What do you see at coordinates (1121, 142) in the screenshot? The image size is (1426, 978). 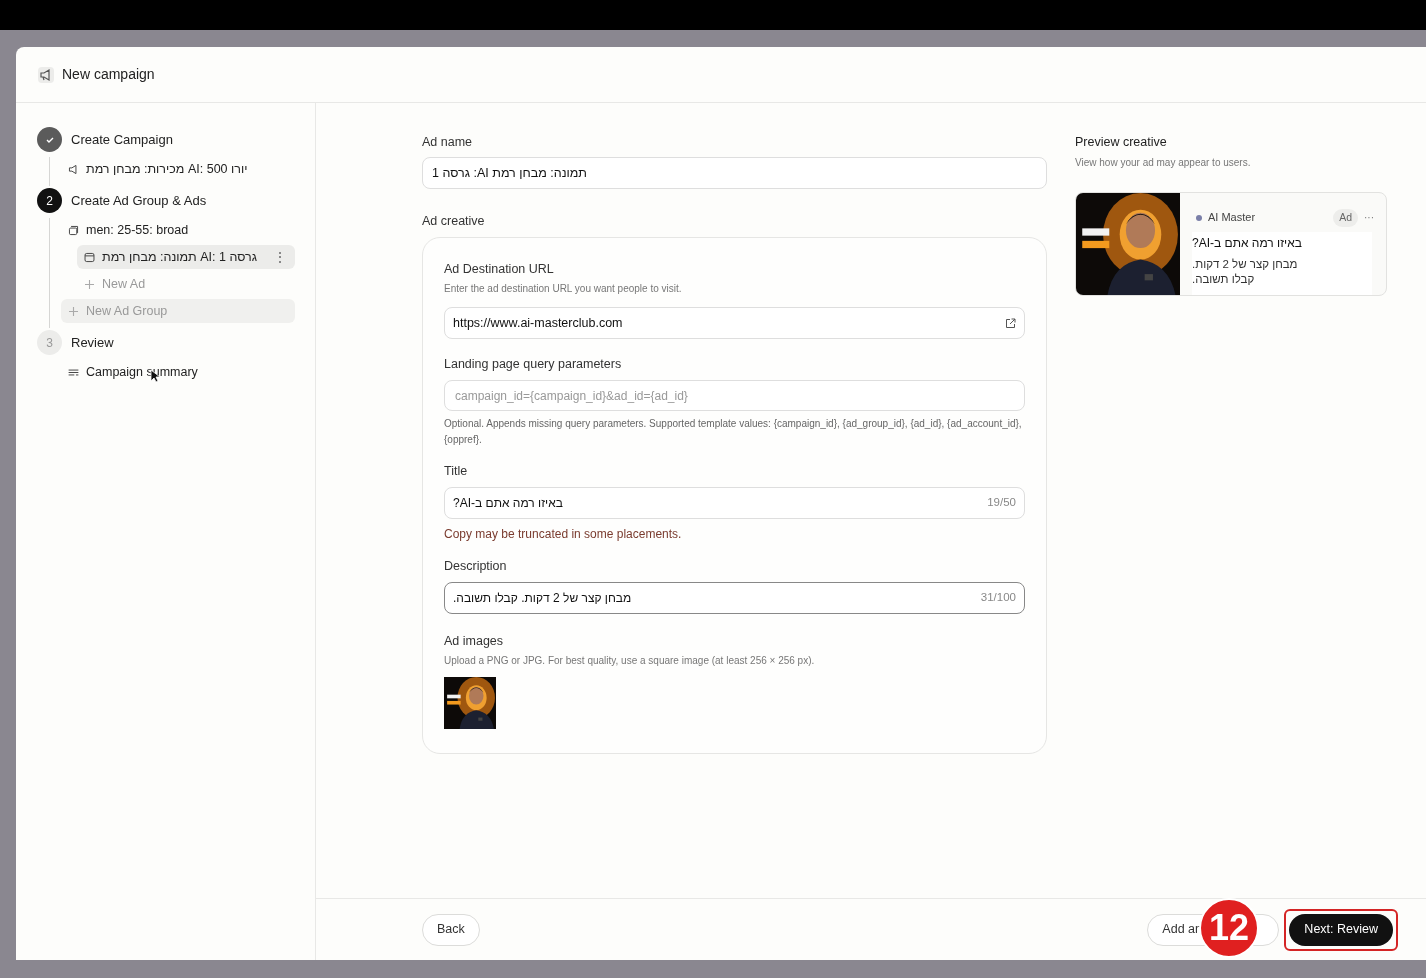 I see `section-title: Preview creative` at bounding box center [1121, 142].